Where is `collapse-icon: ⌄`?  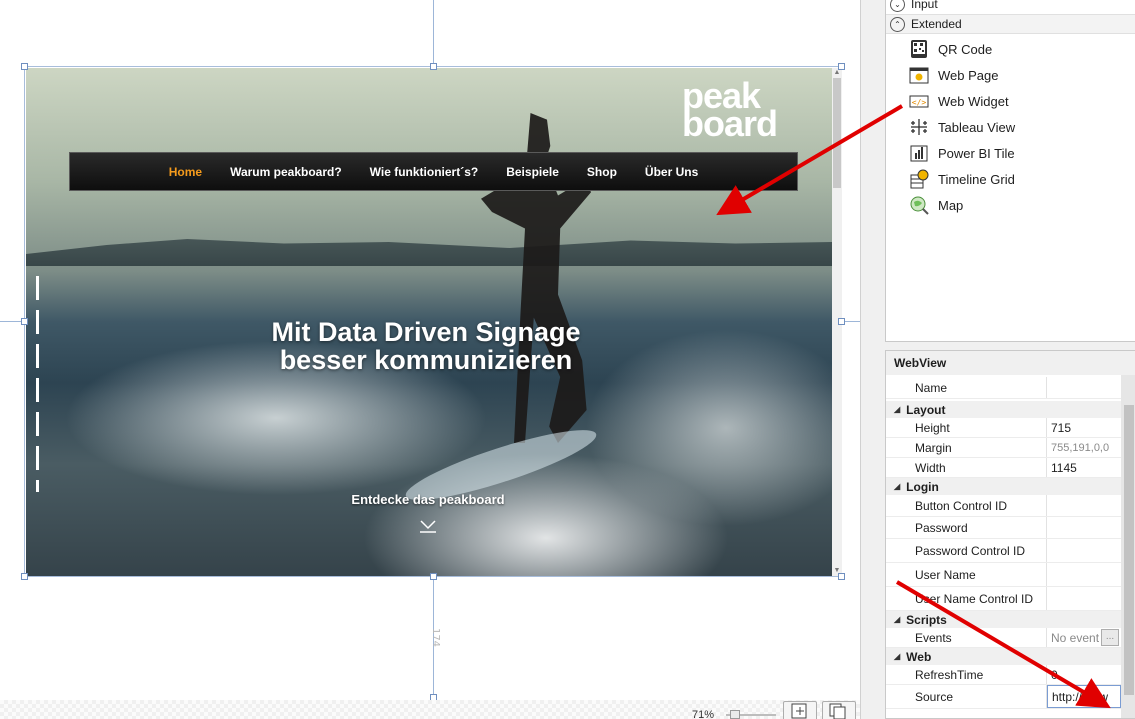 collapse-icon: ⌄ is located at coordinates (897, 6).